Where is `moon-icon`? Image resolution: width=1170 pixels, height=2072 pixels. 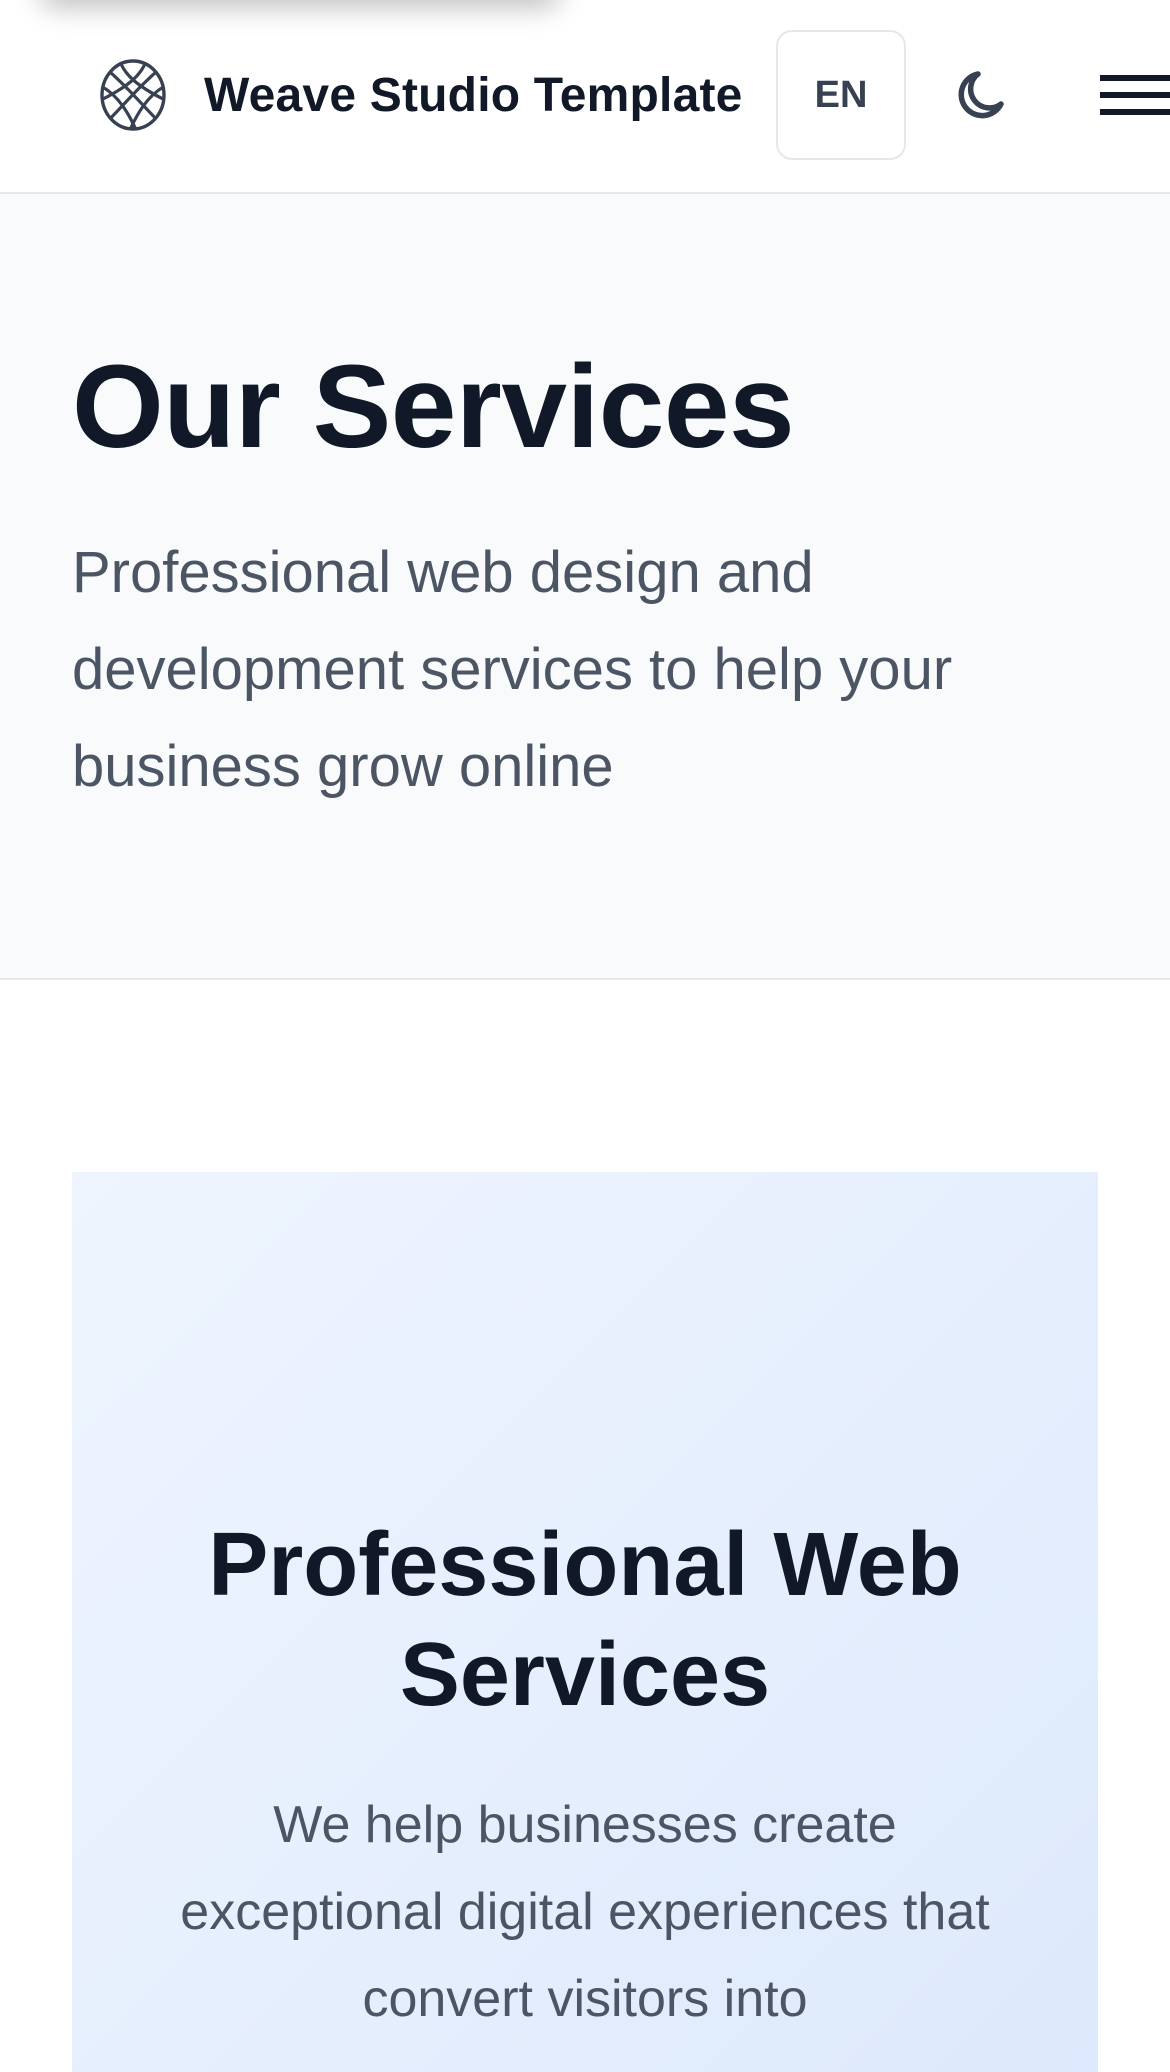 moon-icon is located at coordinates (981, 95).